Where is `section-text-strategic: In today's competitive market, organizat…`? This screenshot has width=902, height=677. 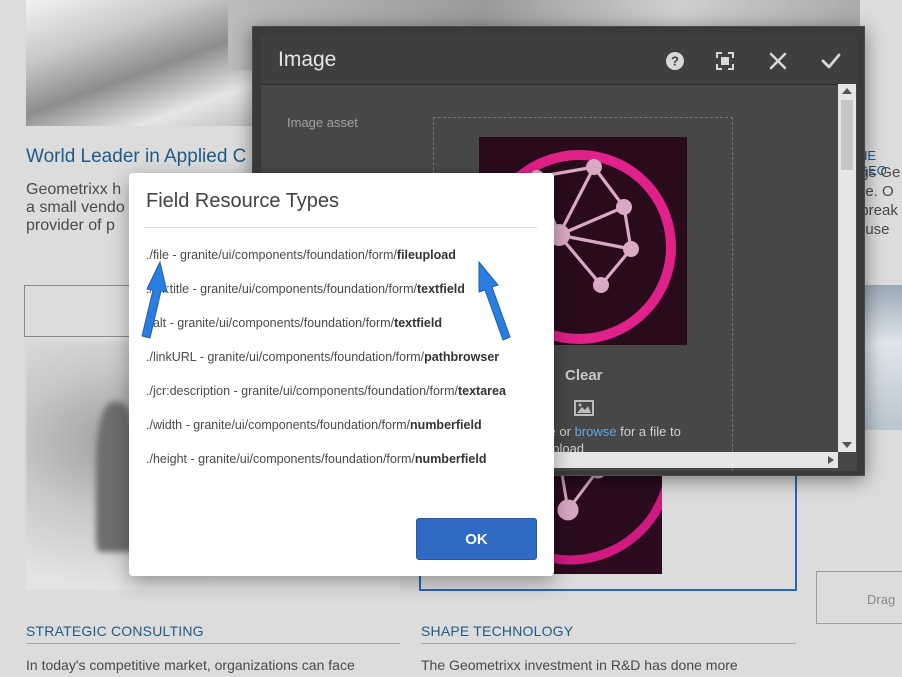 section-text-strategic: In today's competitive market, organizat… is located at coordinates (190, 665).